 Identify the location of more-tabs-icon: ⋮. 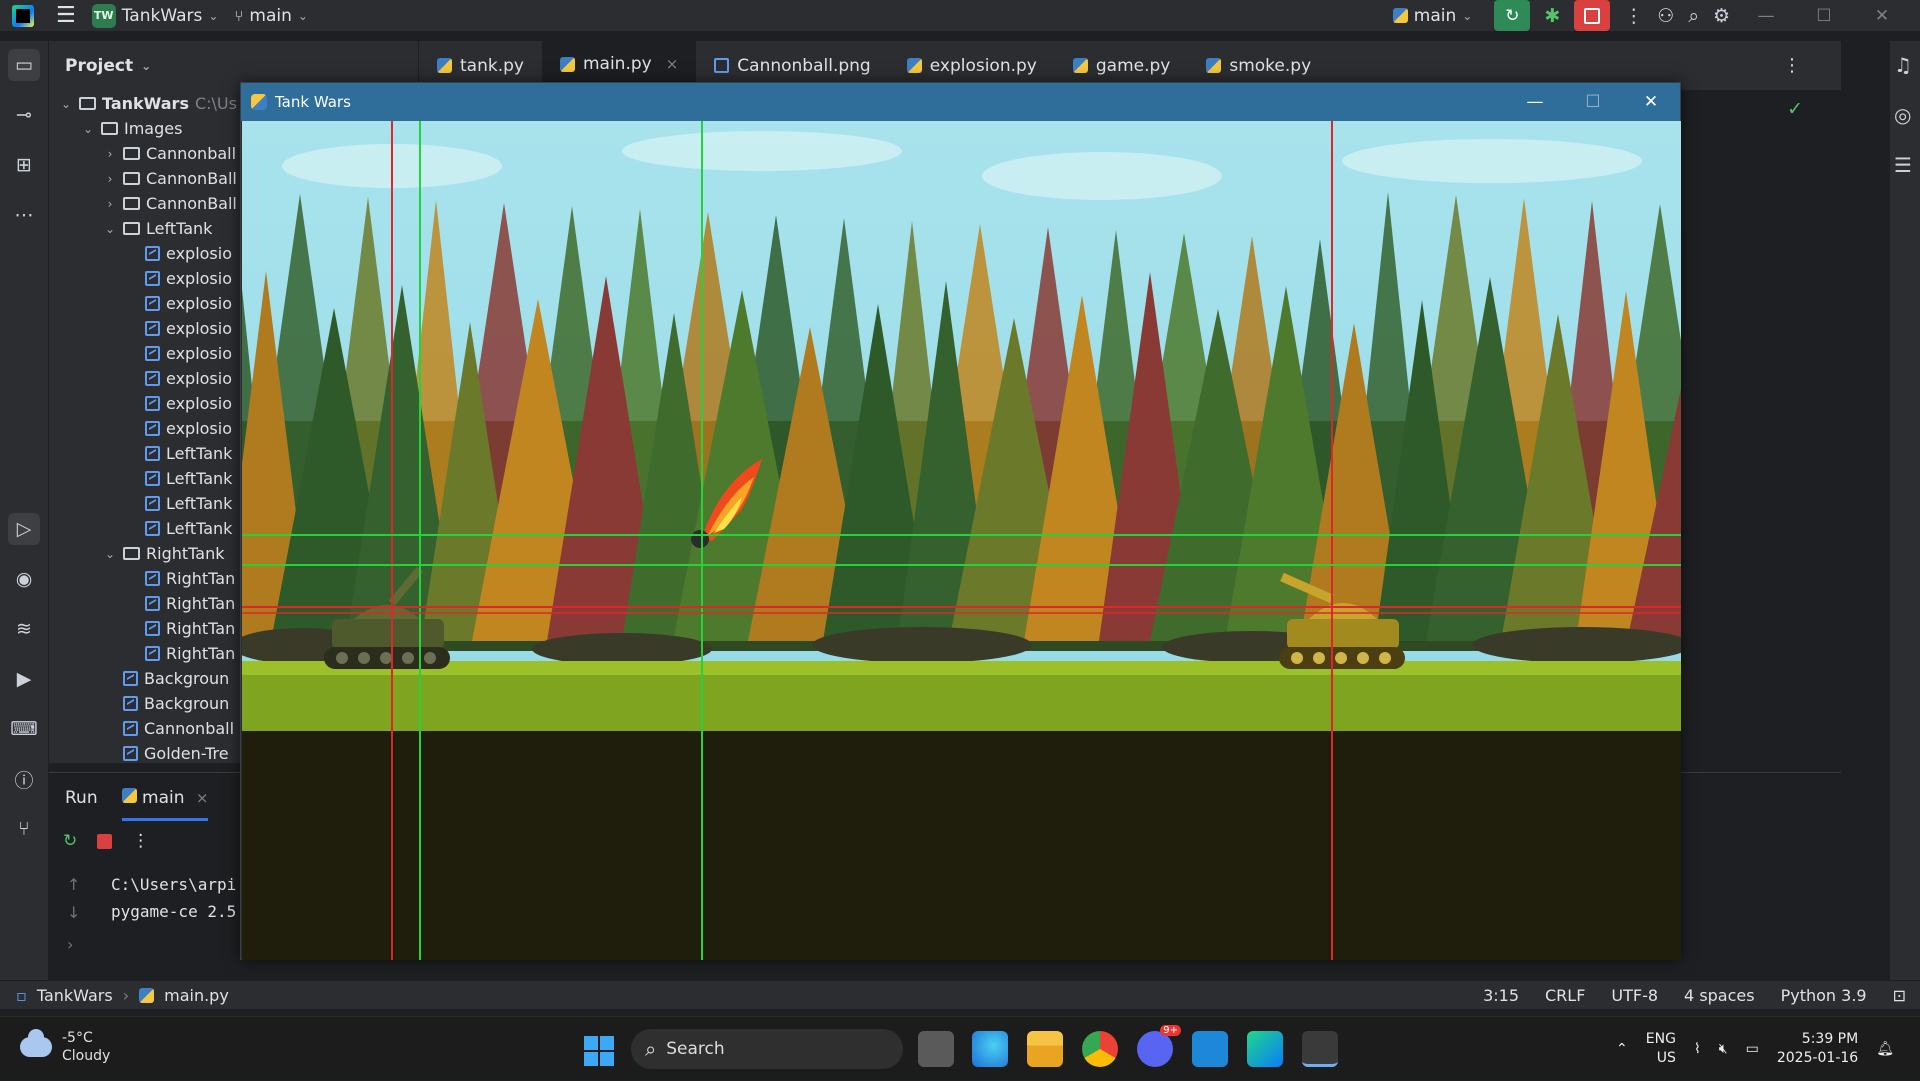
(1792, 65).